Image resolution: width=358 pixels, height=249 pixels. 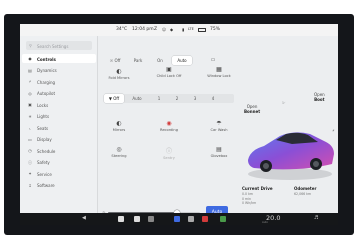 What do you see at coordinates (30, 58) in the screenshot?
I see `toggle-icon: ◉` at bounding box center [30, 58].